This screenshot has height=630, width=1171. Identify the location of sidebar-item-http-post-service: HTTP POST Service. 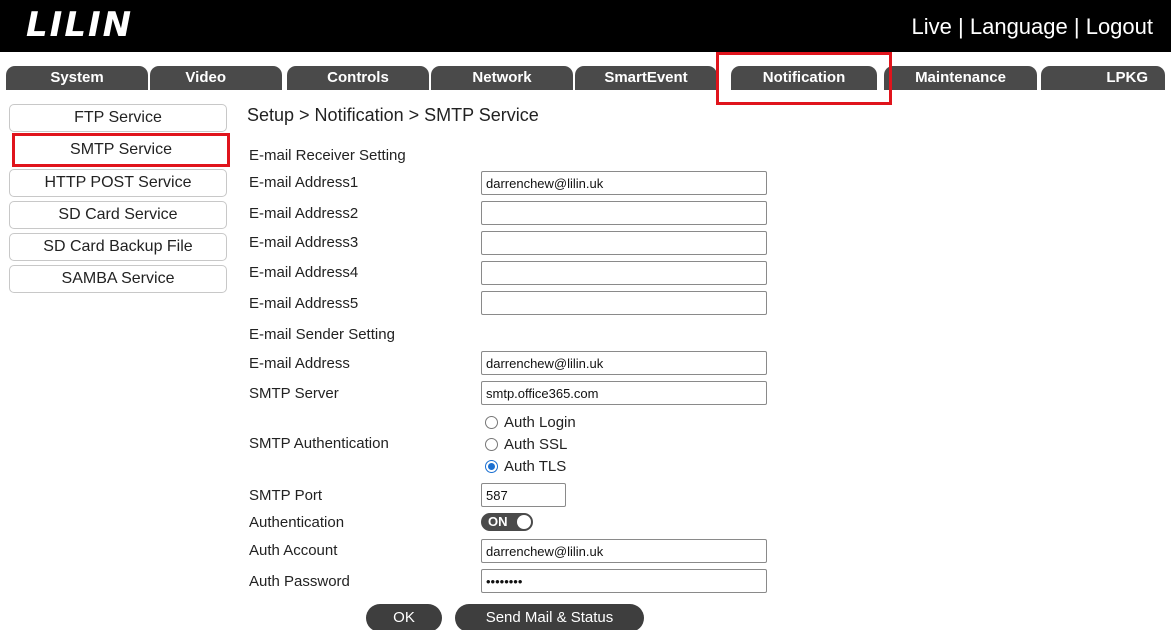
(118, 183).